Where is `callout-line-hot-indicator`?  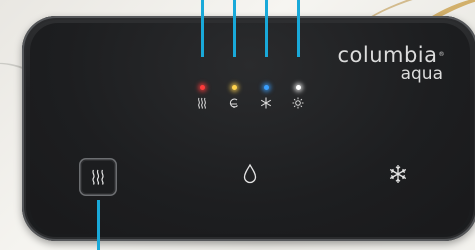
callout-line-hot-indicator is located at coordinates (202, 28).